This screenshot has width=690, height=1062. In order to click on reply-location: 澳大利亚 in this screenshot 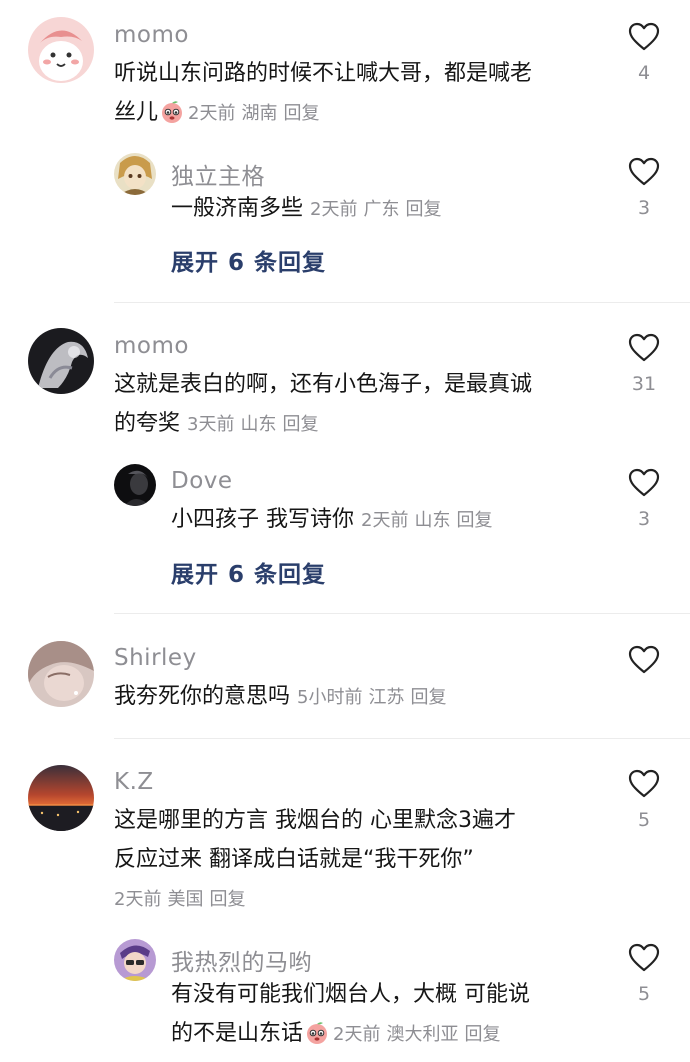, I will do `click(422, 1034)`.